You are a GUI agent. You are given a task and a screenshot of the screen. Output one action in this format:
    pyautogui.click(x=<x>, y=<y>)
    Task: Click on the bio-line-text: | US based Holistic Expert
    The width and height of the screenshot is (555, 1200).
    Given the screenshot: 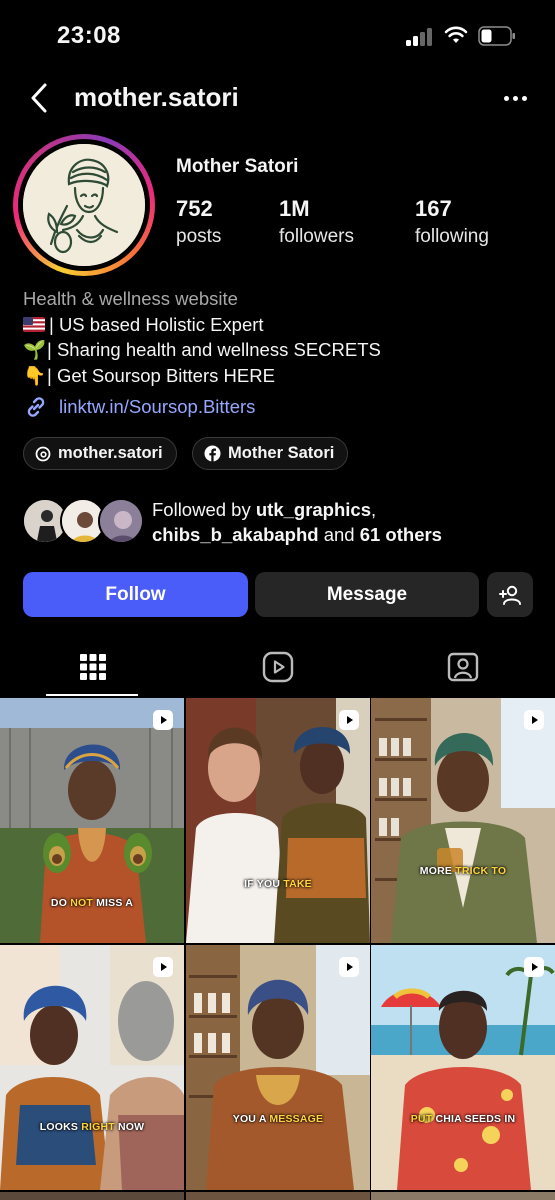 What is the action you would take?
    pyautogui.click(x=156, y=324)
    